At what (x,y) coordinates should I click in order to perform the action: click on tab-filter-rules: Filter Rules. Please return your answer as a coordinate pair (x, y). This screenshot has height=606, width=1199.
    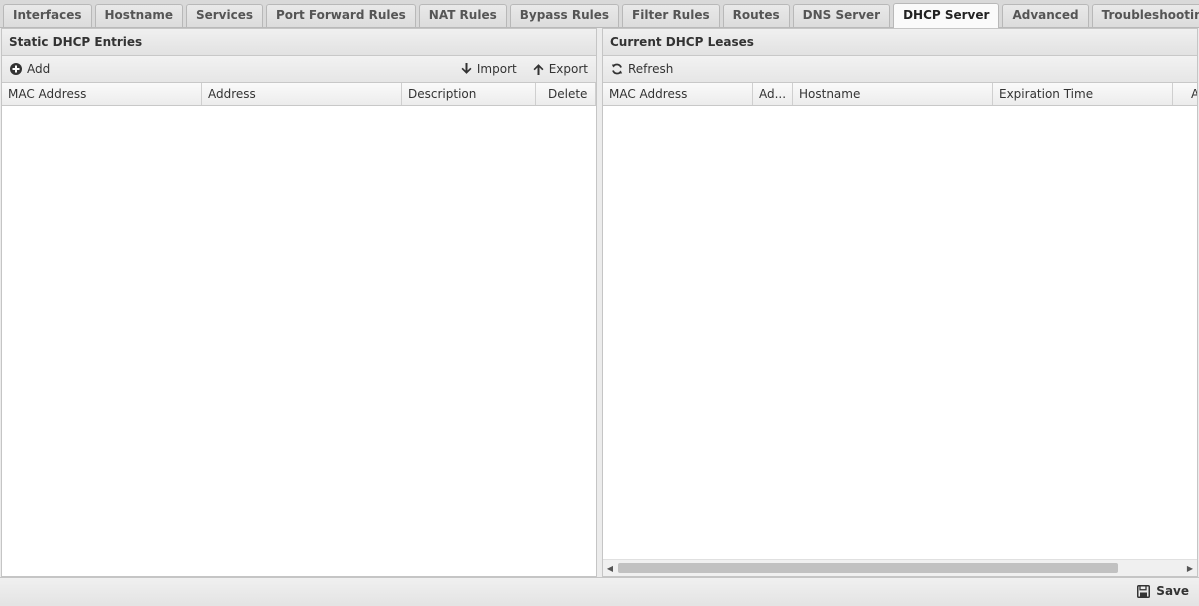
    Looking at the image, I should click on (671, 15).